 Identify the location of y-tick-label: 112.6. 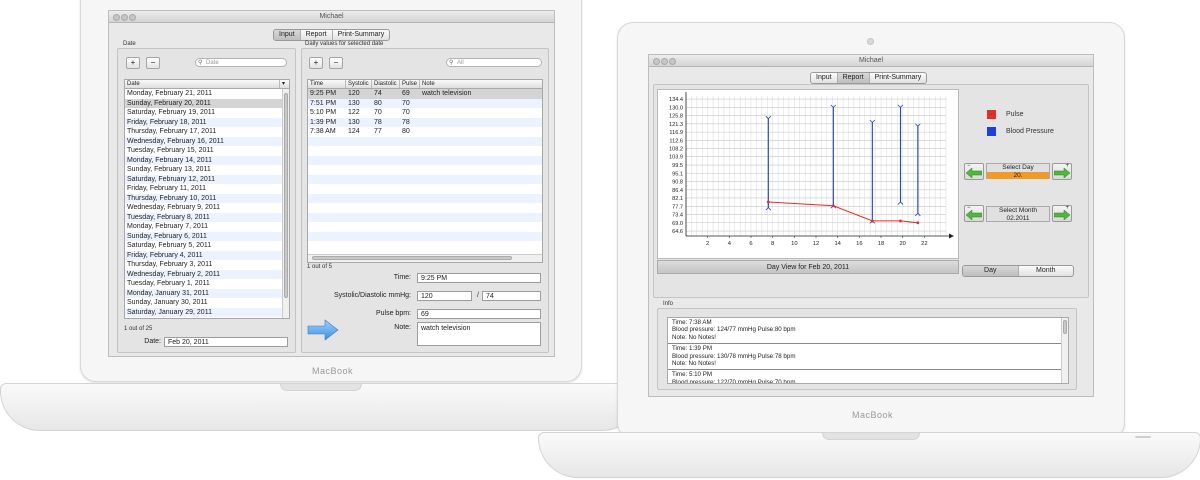
(676, 141).